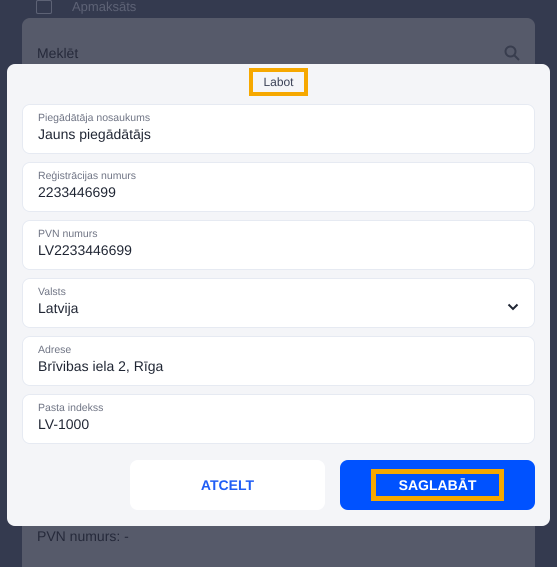 The width and height of the screenshot is (557, 567). I want to click on field-label: PVN numurs, so click(68, 234).